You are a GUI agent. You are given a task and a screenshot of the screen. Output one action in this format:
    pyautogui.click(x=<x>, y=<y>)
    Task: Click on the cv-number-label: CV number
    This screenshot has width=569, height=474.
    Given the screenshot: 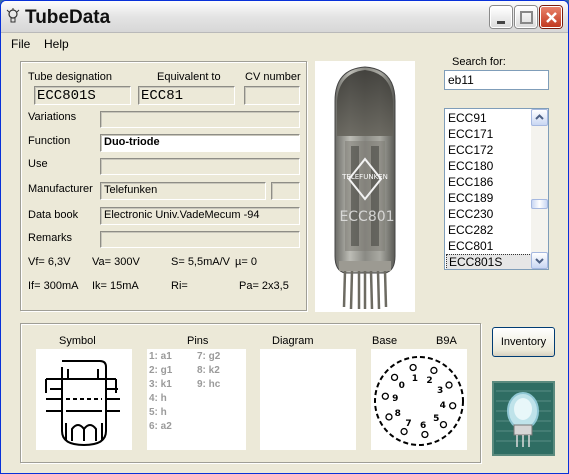 What is the action you would take?
    pyautogui.click(x=273, y=77)
    